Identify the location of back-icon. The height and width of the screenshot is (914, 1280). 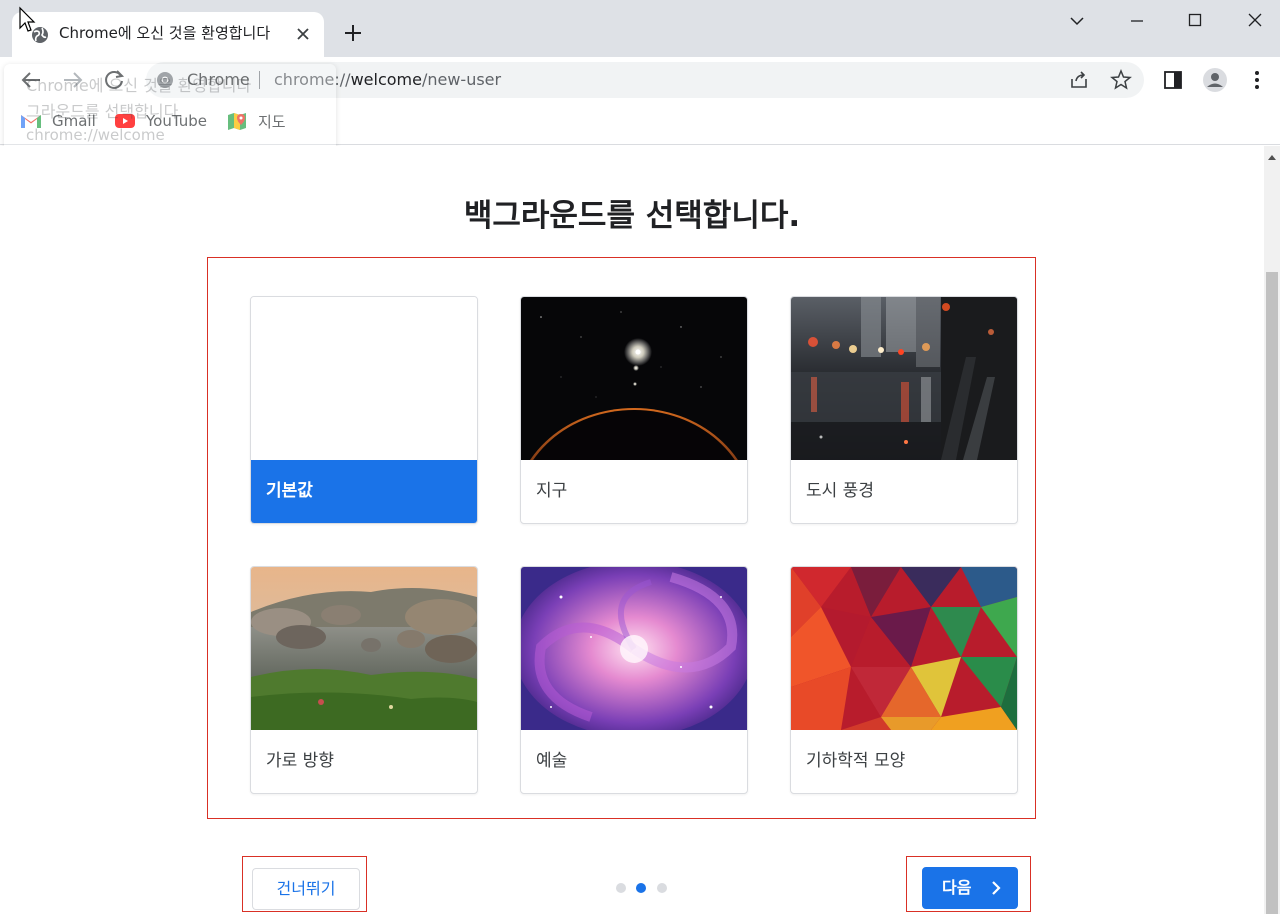
(32, 80).